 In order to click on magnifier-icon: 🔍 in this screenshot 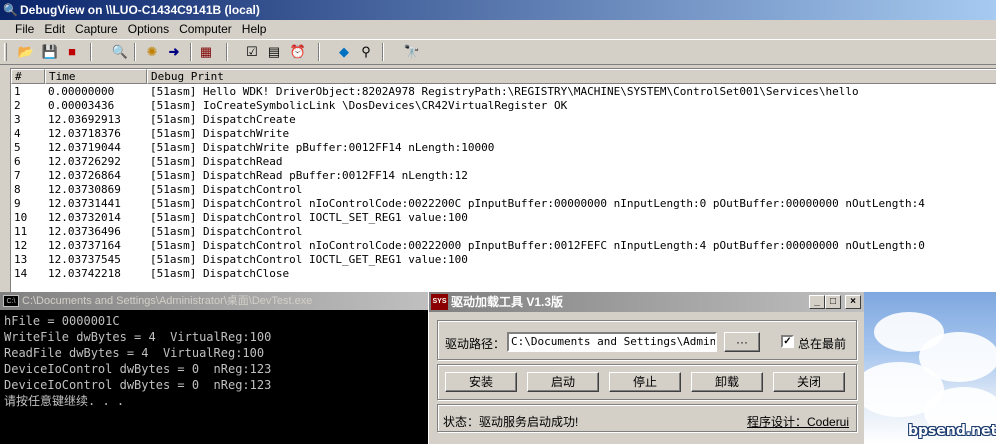, I will do `click(10, 10)`.